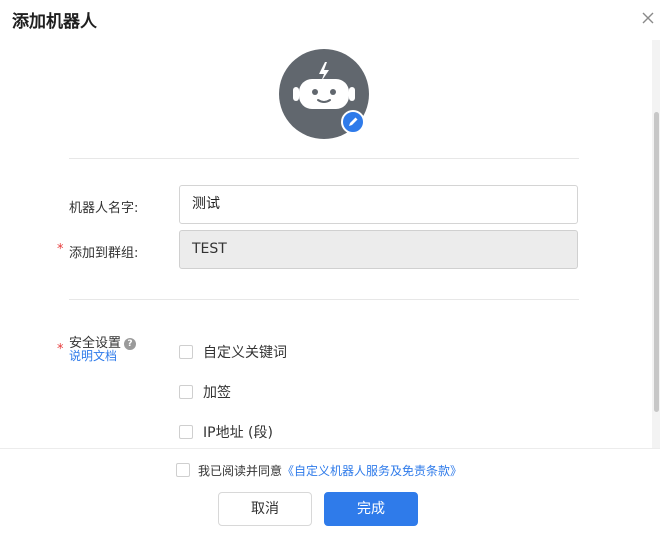 The image size is (660, 535). Describe the element at coordinates (183, 470) in the screenshot. I see `agreement-checkbox` at that location.